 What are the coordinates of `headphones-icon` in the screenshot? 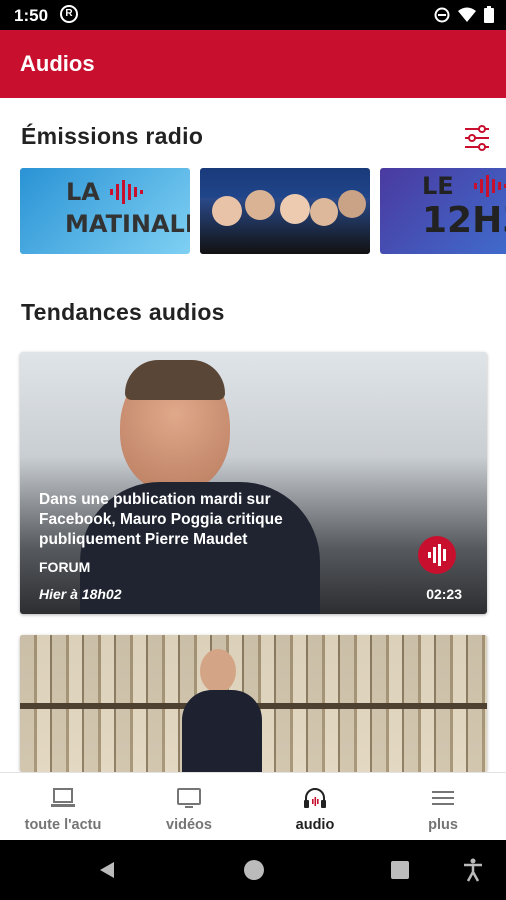 It's located at (315, 798).